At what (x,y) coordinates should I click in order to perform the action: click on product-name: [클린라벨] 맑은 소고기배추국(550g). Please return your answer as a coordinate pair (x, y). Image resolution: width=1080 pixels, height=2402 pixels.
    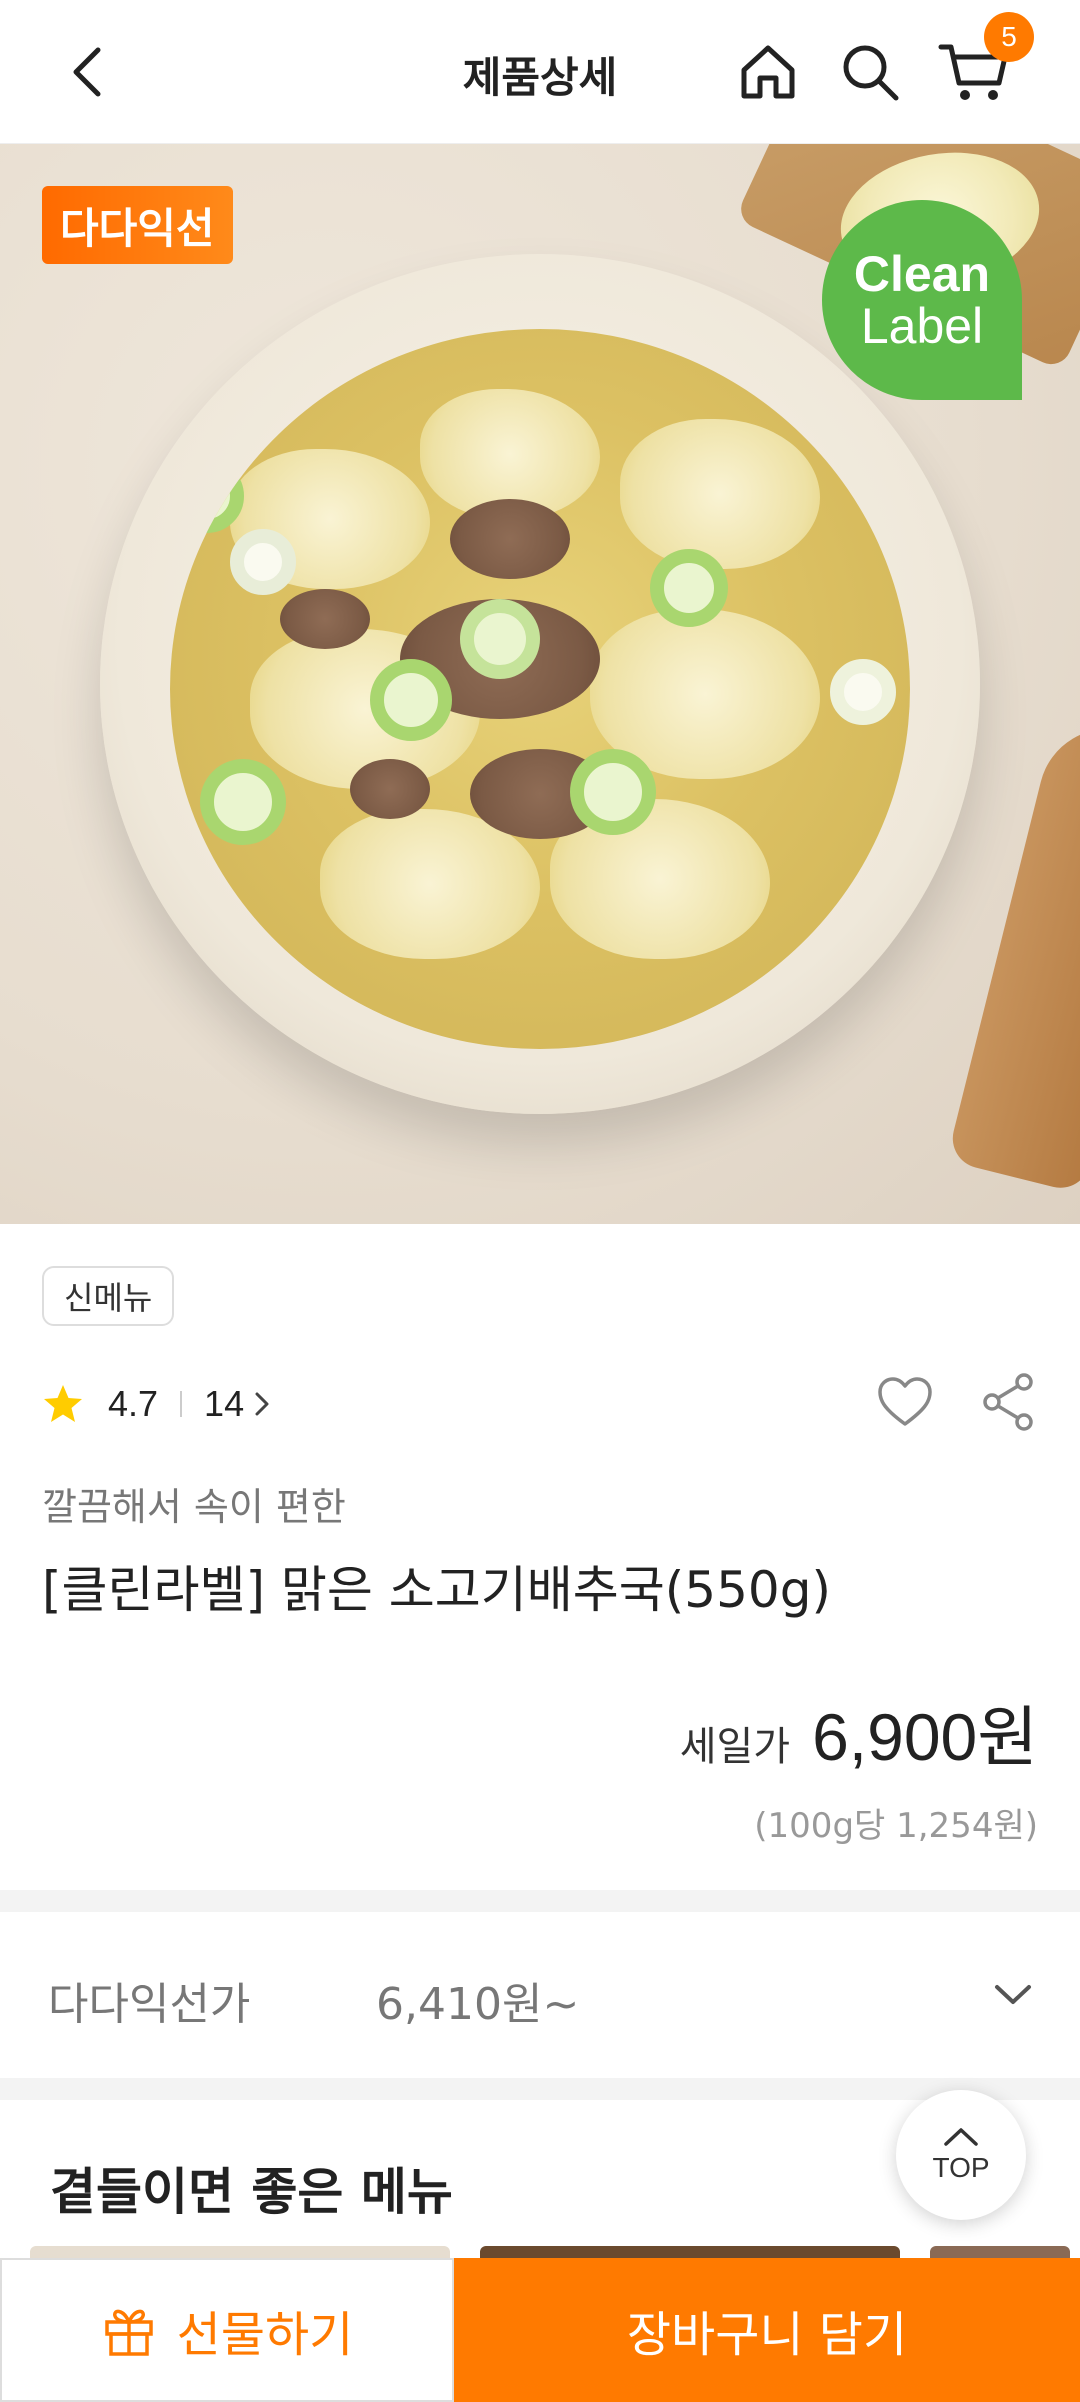
    Looking at the image, I should click on (436, 1590).